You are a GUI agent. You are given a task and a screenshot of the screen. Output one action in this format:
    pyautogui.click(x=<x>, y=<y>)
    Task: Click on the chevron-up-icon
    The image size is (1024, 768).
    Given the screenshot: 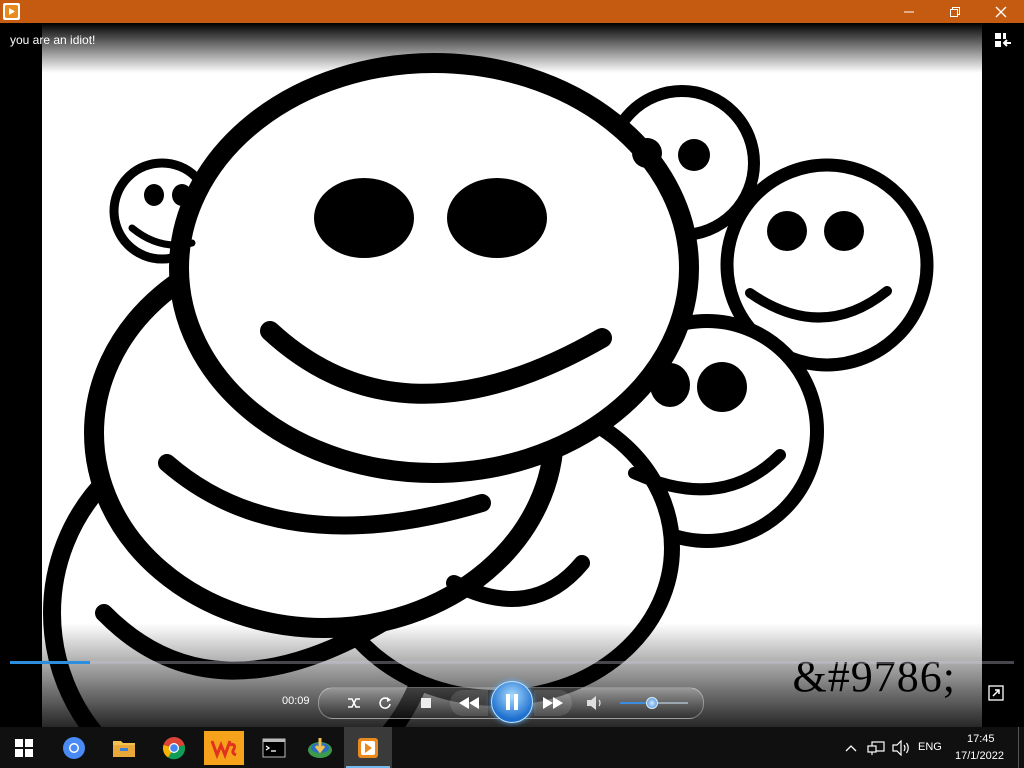 What is the action you would take?
    pyautogui.click(x=851, y=747)
    